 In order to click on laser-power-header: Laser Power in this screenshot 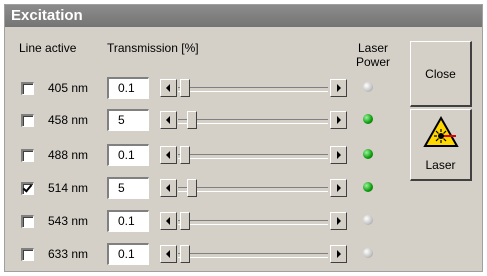, I will do `click(373, 55)`.